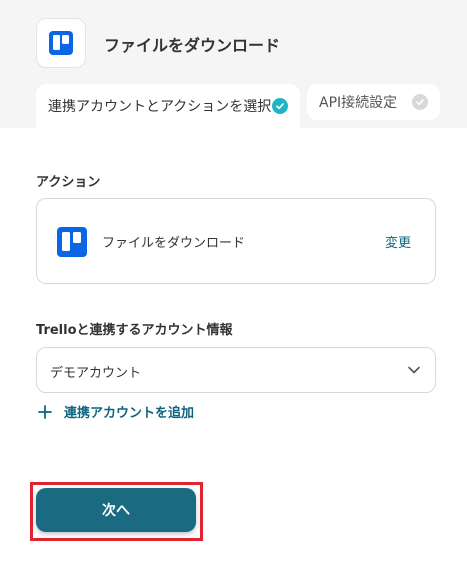 This screenshot has height=565, width=467. What do you see at coordinates (160, 107) in the screenshot?
I see `tab-label: 連携アカウントとアクションを選択` at bounding box center [160, 107].